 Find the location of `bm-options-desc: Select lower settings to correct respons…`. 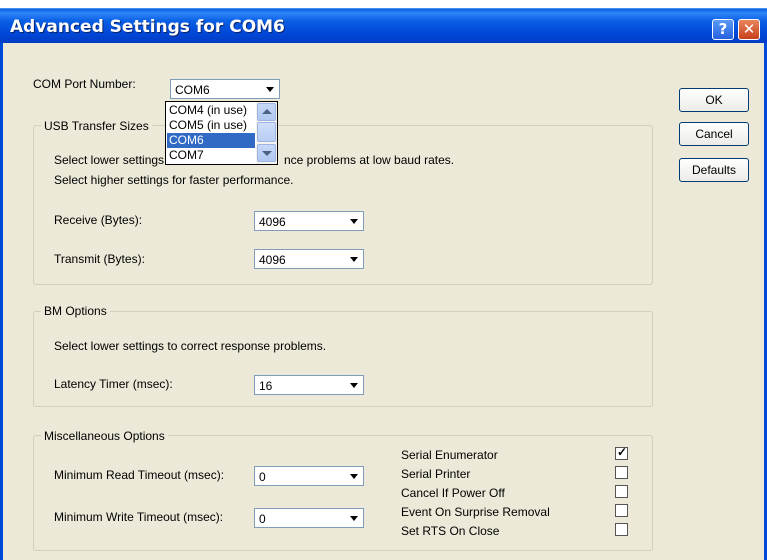

bm-options-desc: Select lower settings to correct respons… is located at coordinates (190, 346).